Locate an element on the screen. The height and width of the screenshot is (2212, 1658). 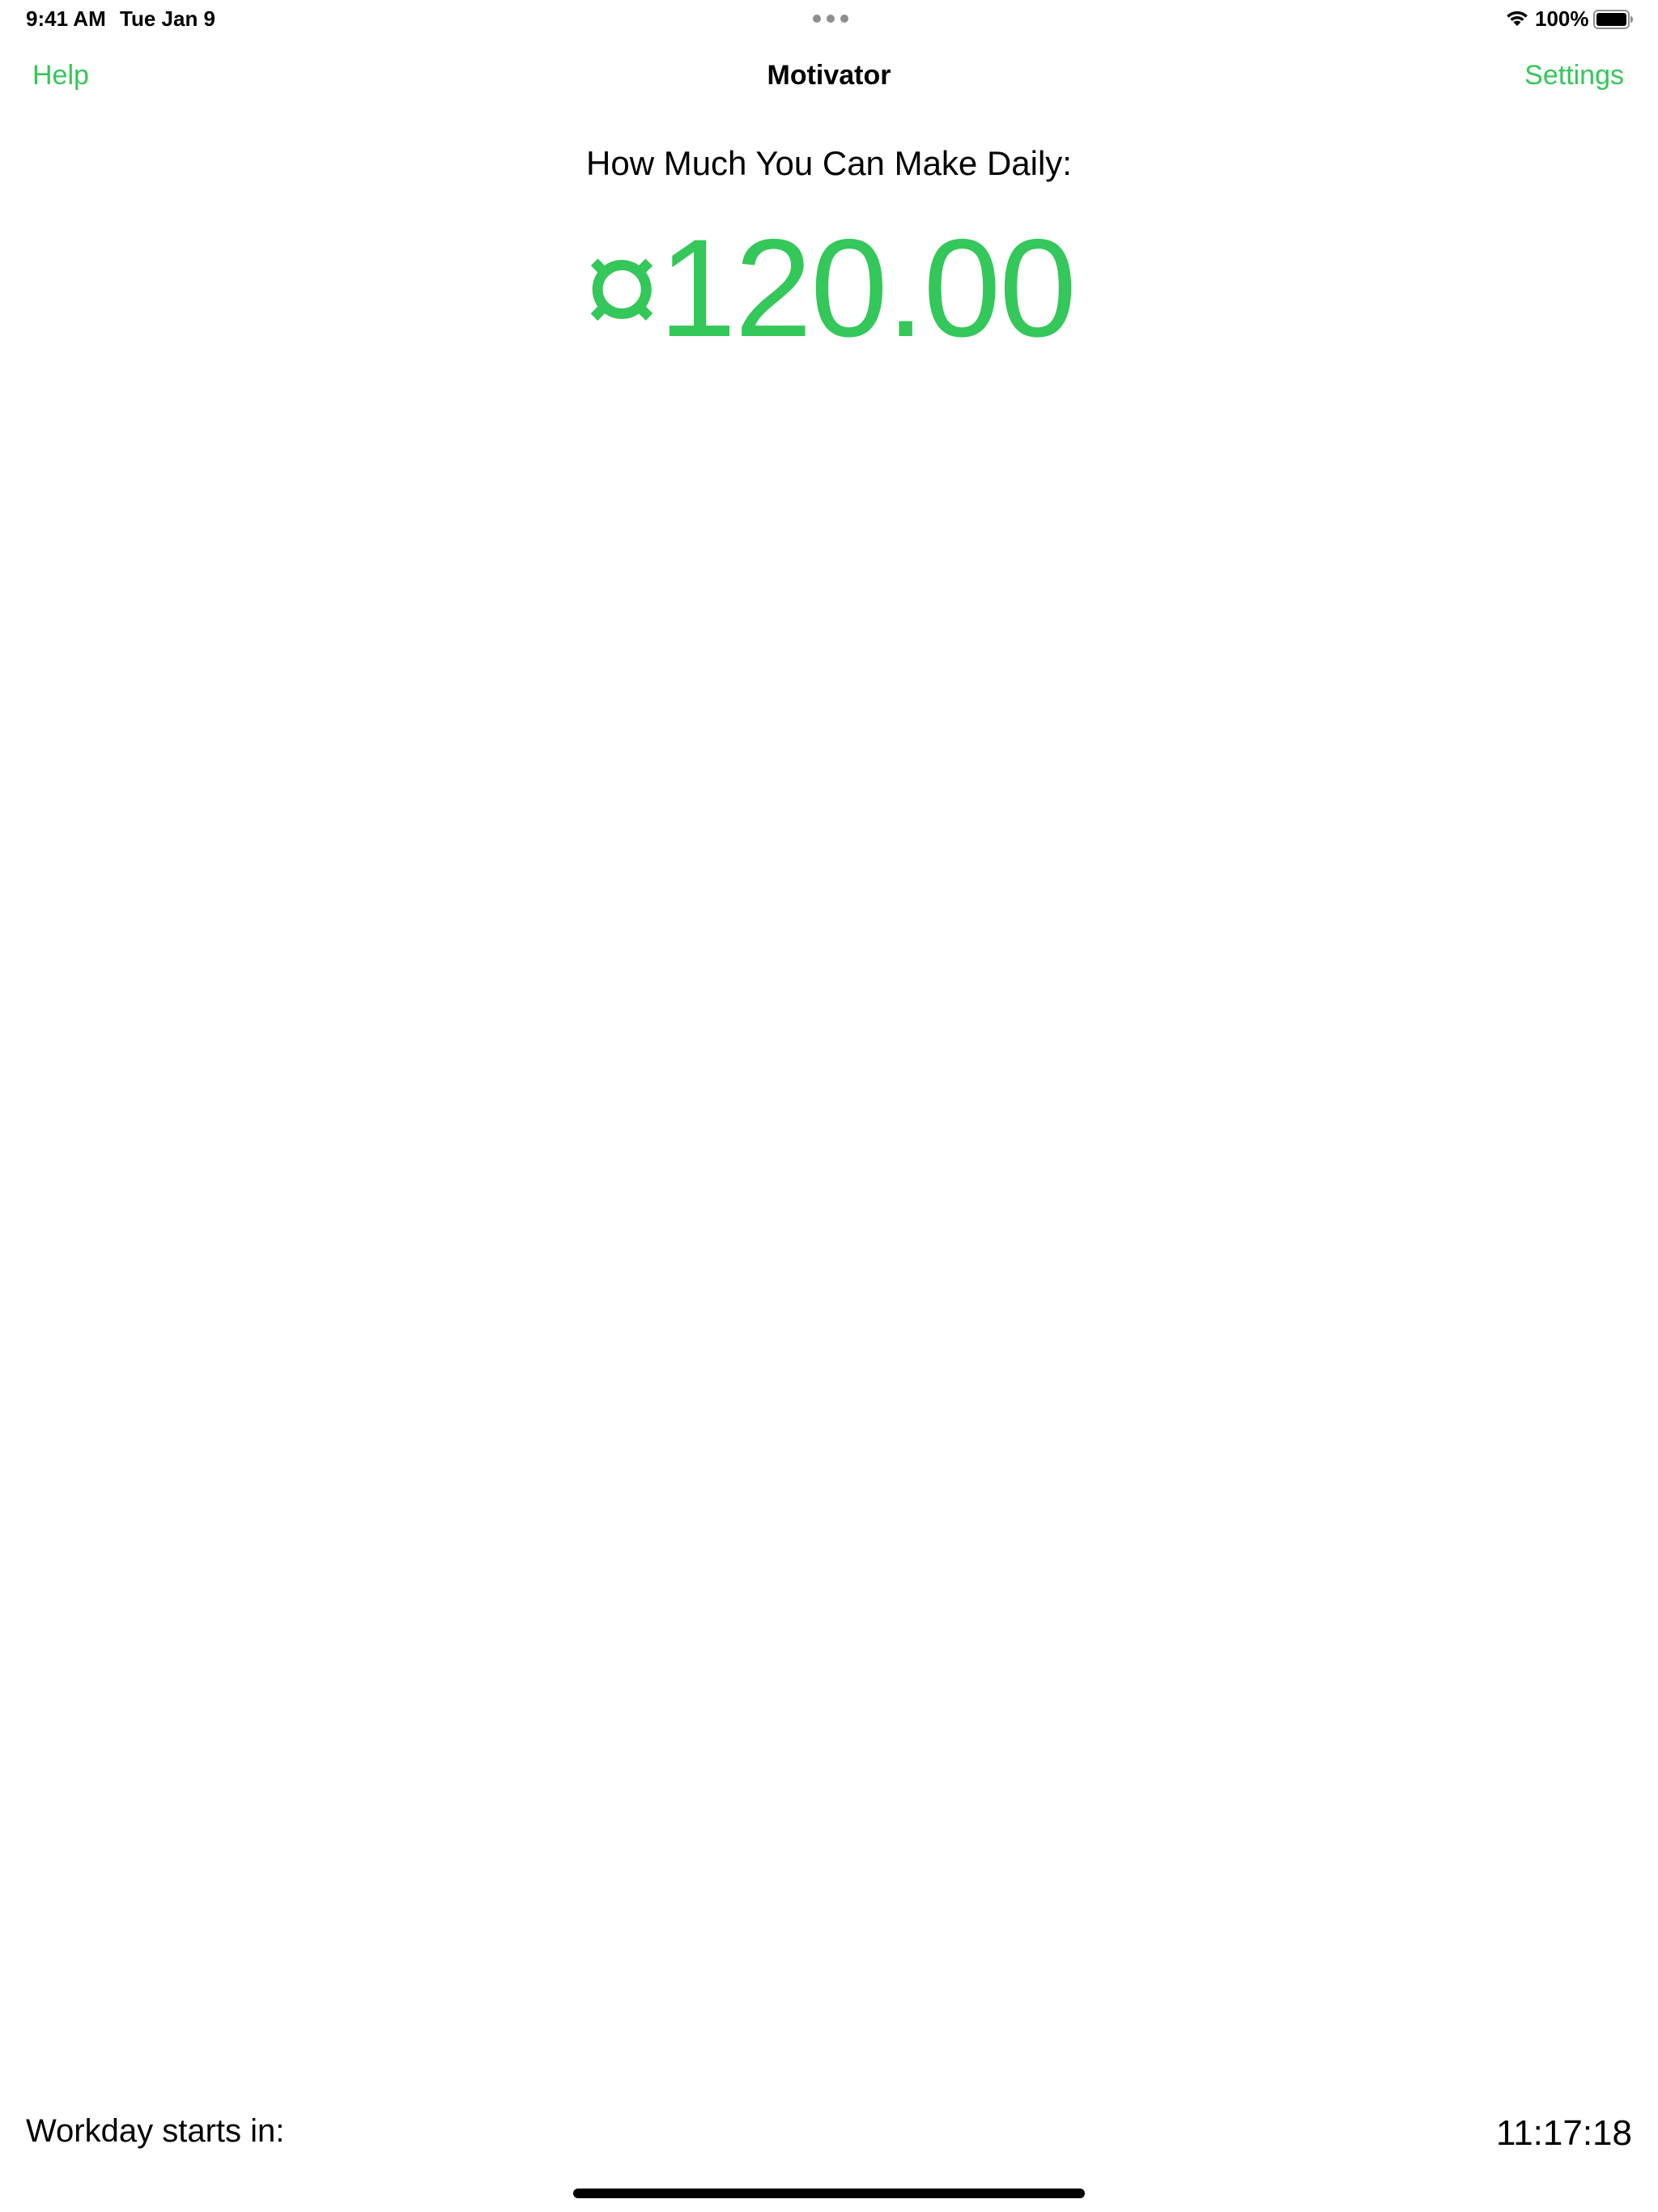
multitasking-dots-icon is located at coordinates (830, 19).